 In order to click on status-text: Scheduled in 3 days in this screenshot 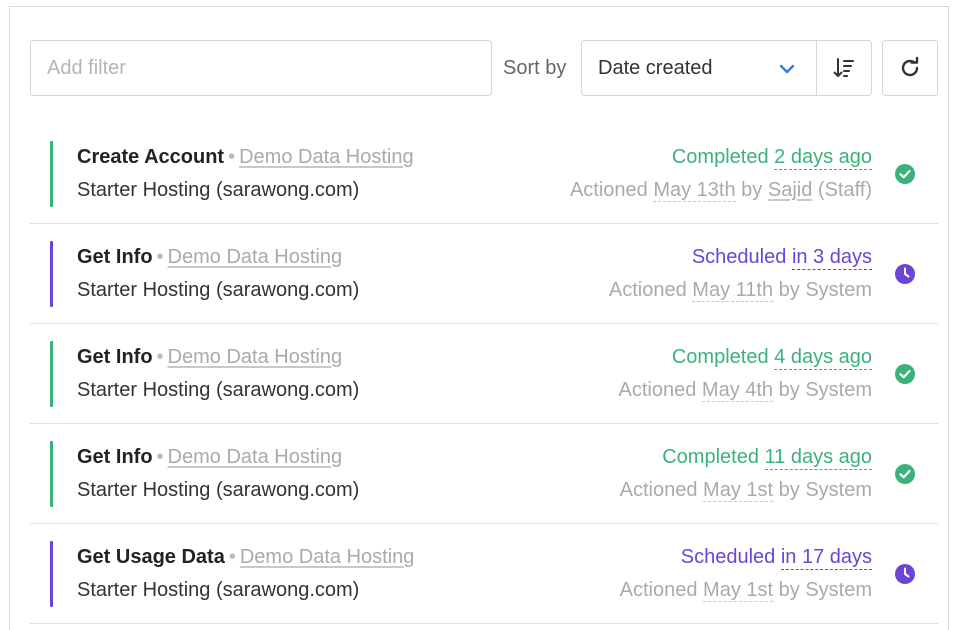, I will do `click(781, 258)`.